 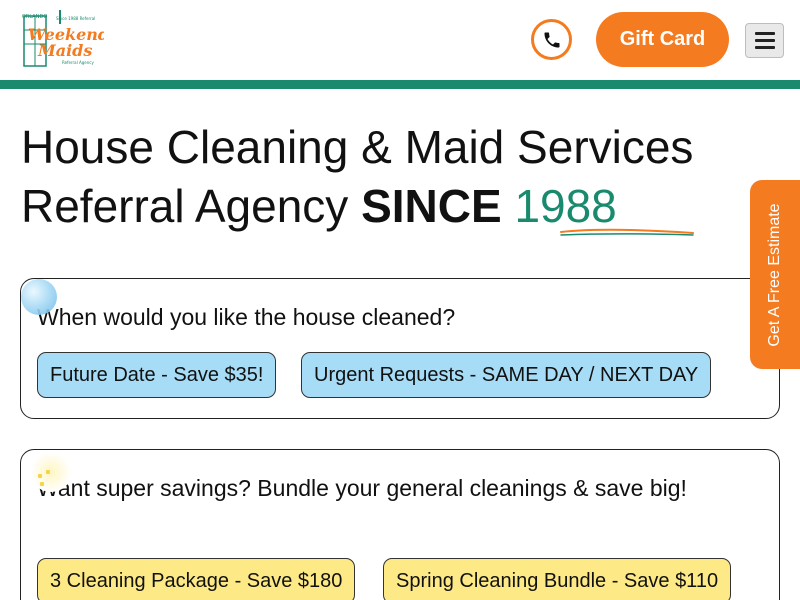 What do you see at coordinates (39, 297) in the screenshot?
I see `bubble-decoration` at bounding box center [39, 297].